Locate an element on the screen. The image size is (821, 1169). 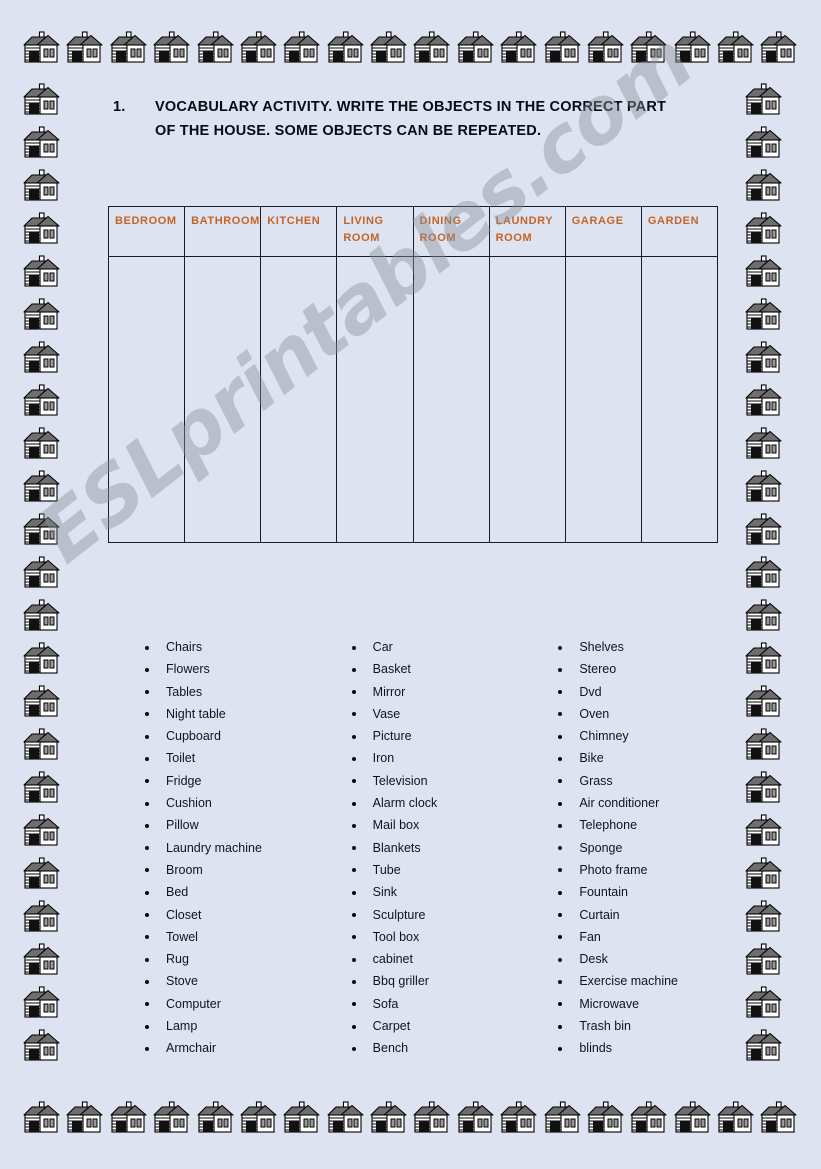
word-item: Fountain is located at coordinates (656, 892).